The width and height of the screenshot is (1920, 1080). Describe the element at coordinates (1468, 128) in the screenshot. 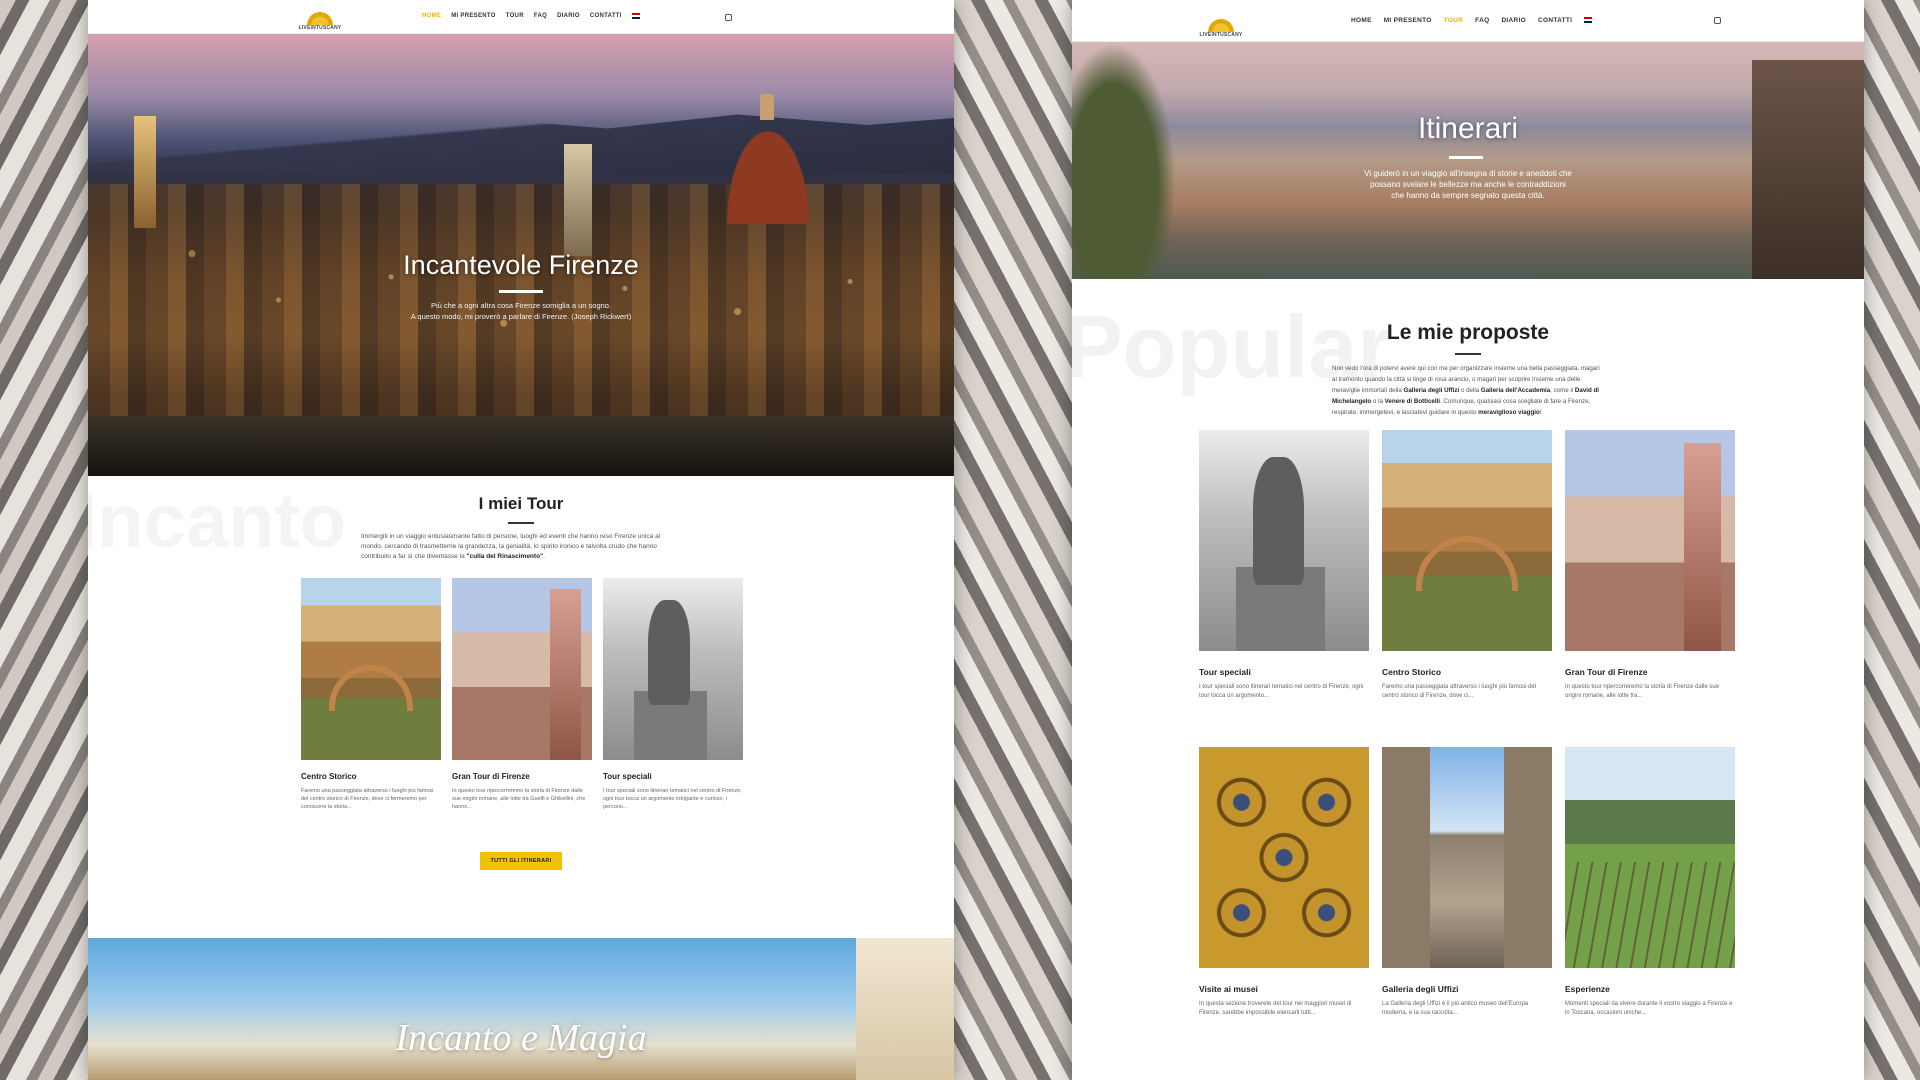

I see `hero-title: Itinerari` at that location.